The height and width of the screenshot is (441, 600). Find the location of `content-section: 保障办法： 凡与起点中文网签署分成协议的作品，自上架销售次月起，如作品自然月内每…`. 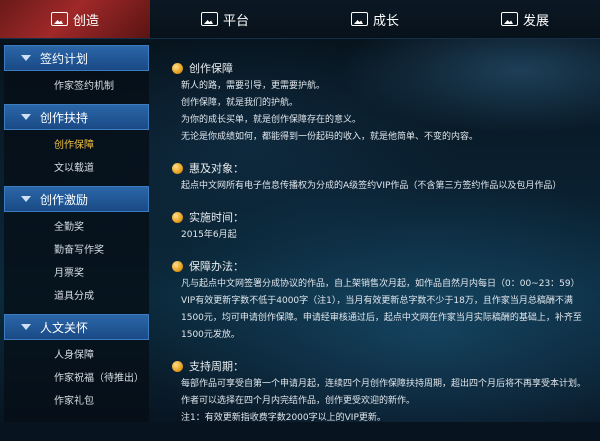

content-section: 保障办法： 凡与起点中文网签署分成协议的作品，自上架销售次月起，如作品自然月内每… is located at coordinates (382, 301).